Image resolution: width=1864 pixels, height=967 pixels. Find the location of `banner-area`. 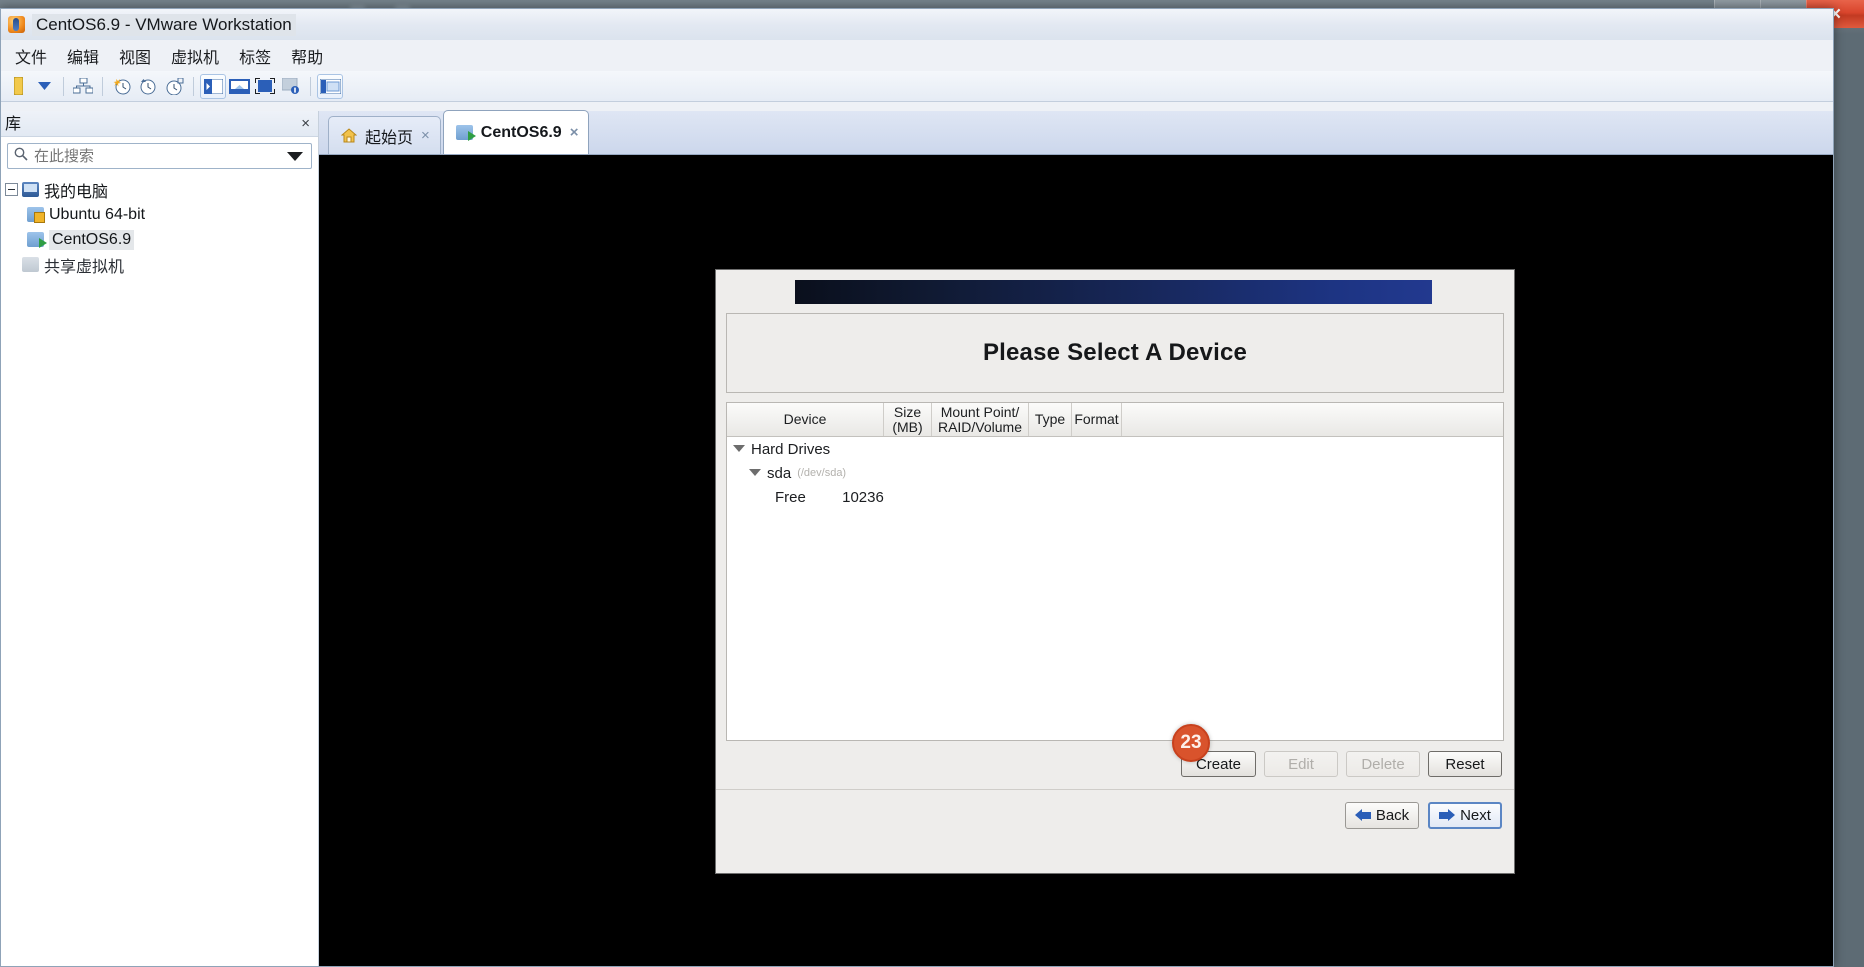

banner-area is located at coordinates (1115, 287).